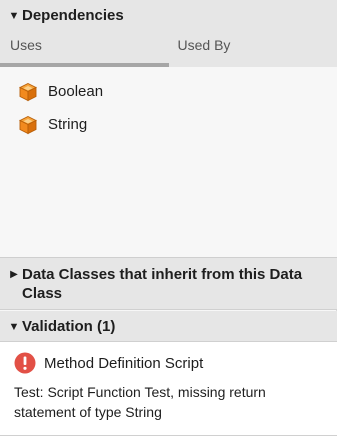 Image resolution: width=338 pixels, height=436 pixels. Describe the element at coordinates (25, 363) in the screenshot. I see `error-icon` at that location.